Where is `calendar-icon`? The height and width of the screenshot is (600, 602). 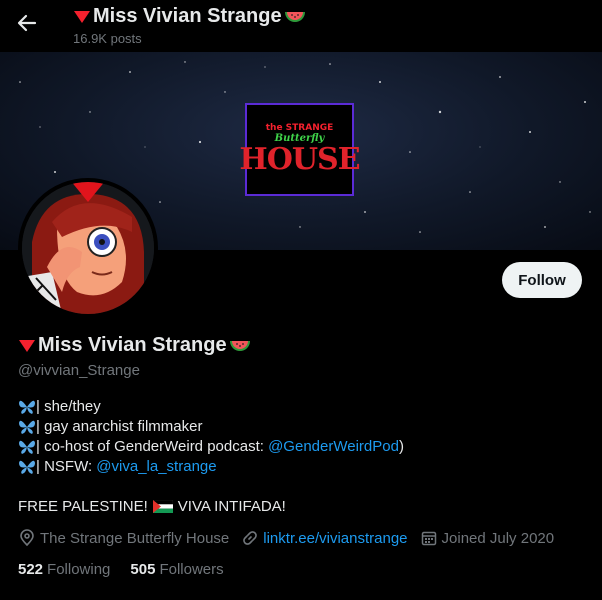
calendar-icon is located at coordinates (431, 538).